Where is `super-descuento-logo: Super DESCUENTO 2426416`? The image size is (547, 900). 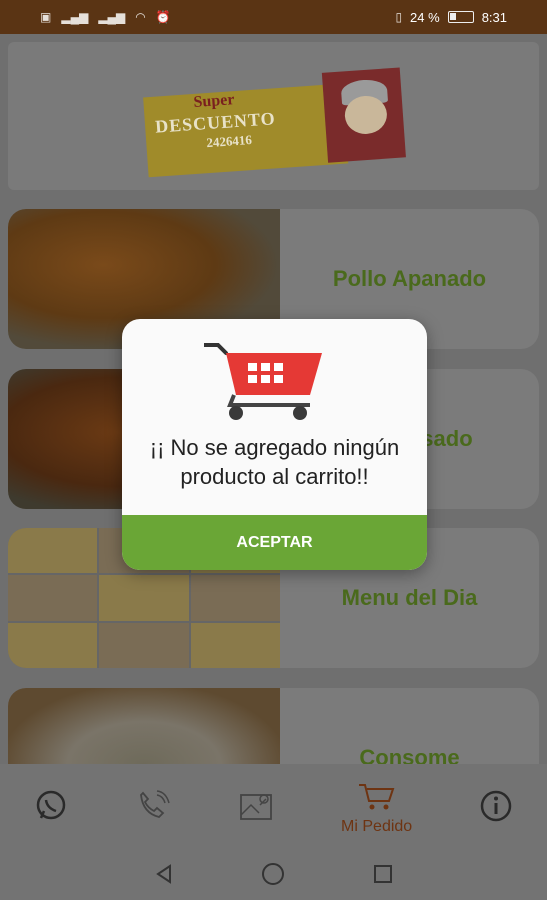
super-descuento-logo: Super DESCUENTO 2426416 is located at coordinates (280, 127).